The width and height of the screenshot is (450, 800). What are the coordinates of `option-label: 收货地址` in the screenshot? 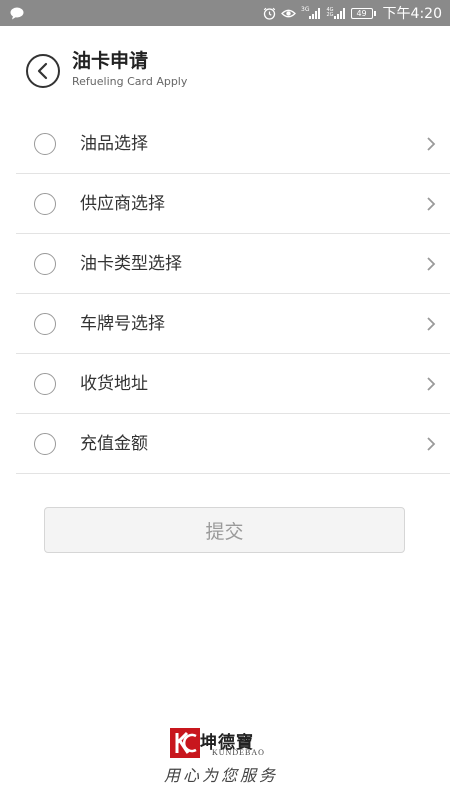 It's located at (114, 384).